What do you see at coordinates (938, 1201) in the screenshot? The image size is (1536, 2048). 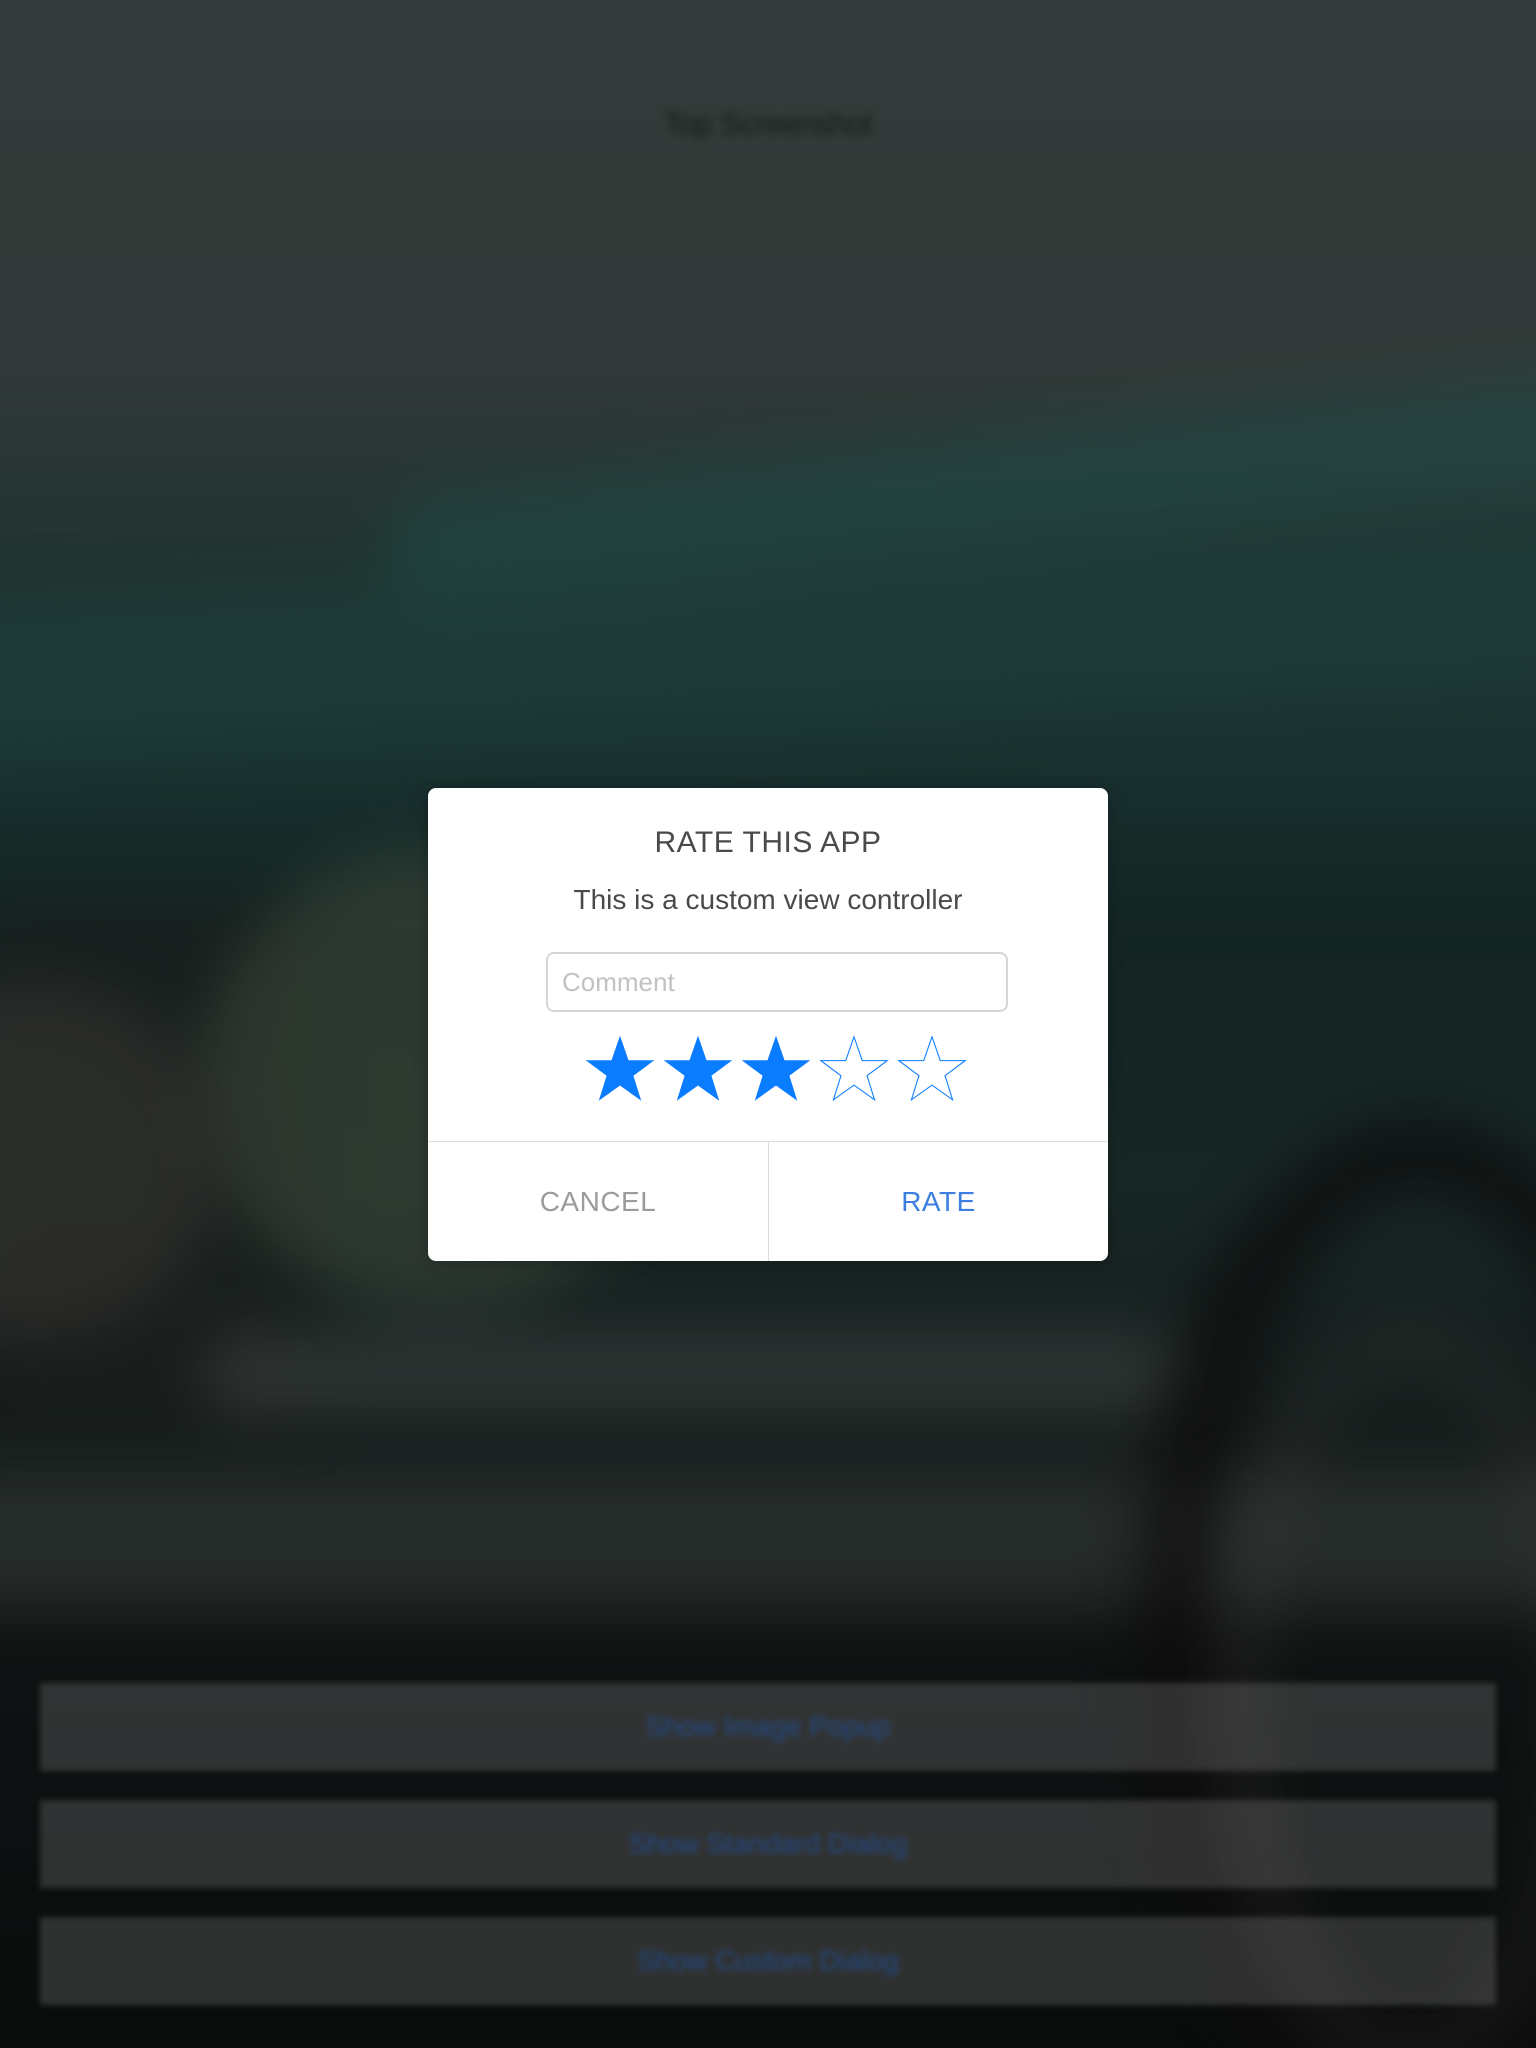 I see `rate-button: RATE` at bounding box center [938, 1201].